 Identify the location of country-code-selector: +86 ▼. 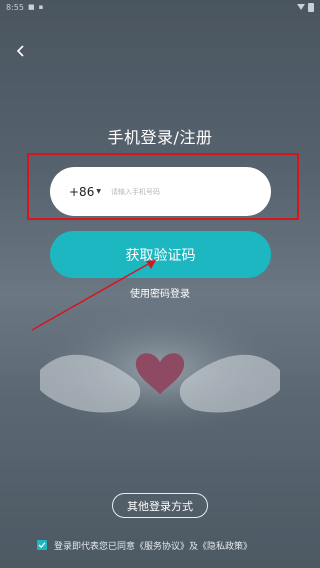
(85, 192).